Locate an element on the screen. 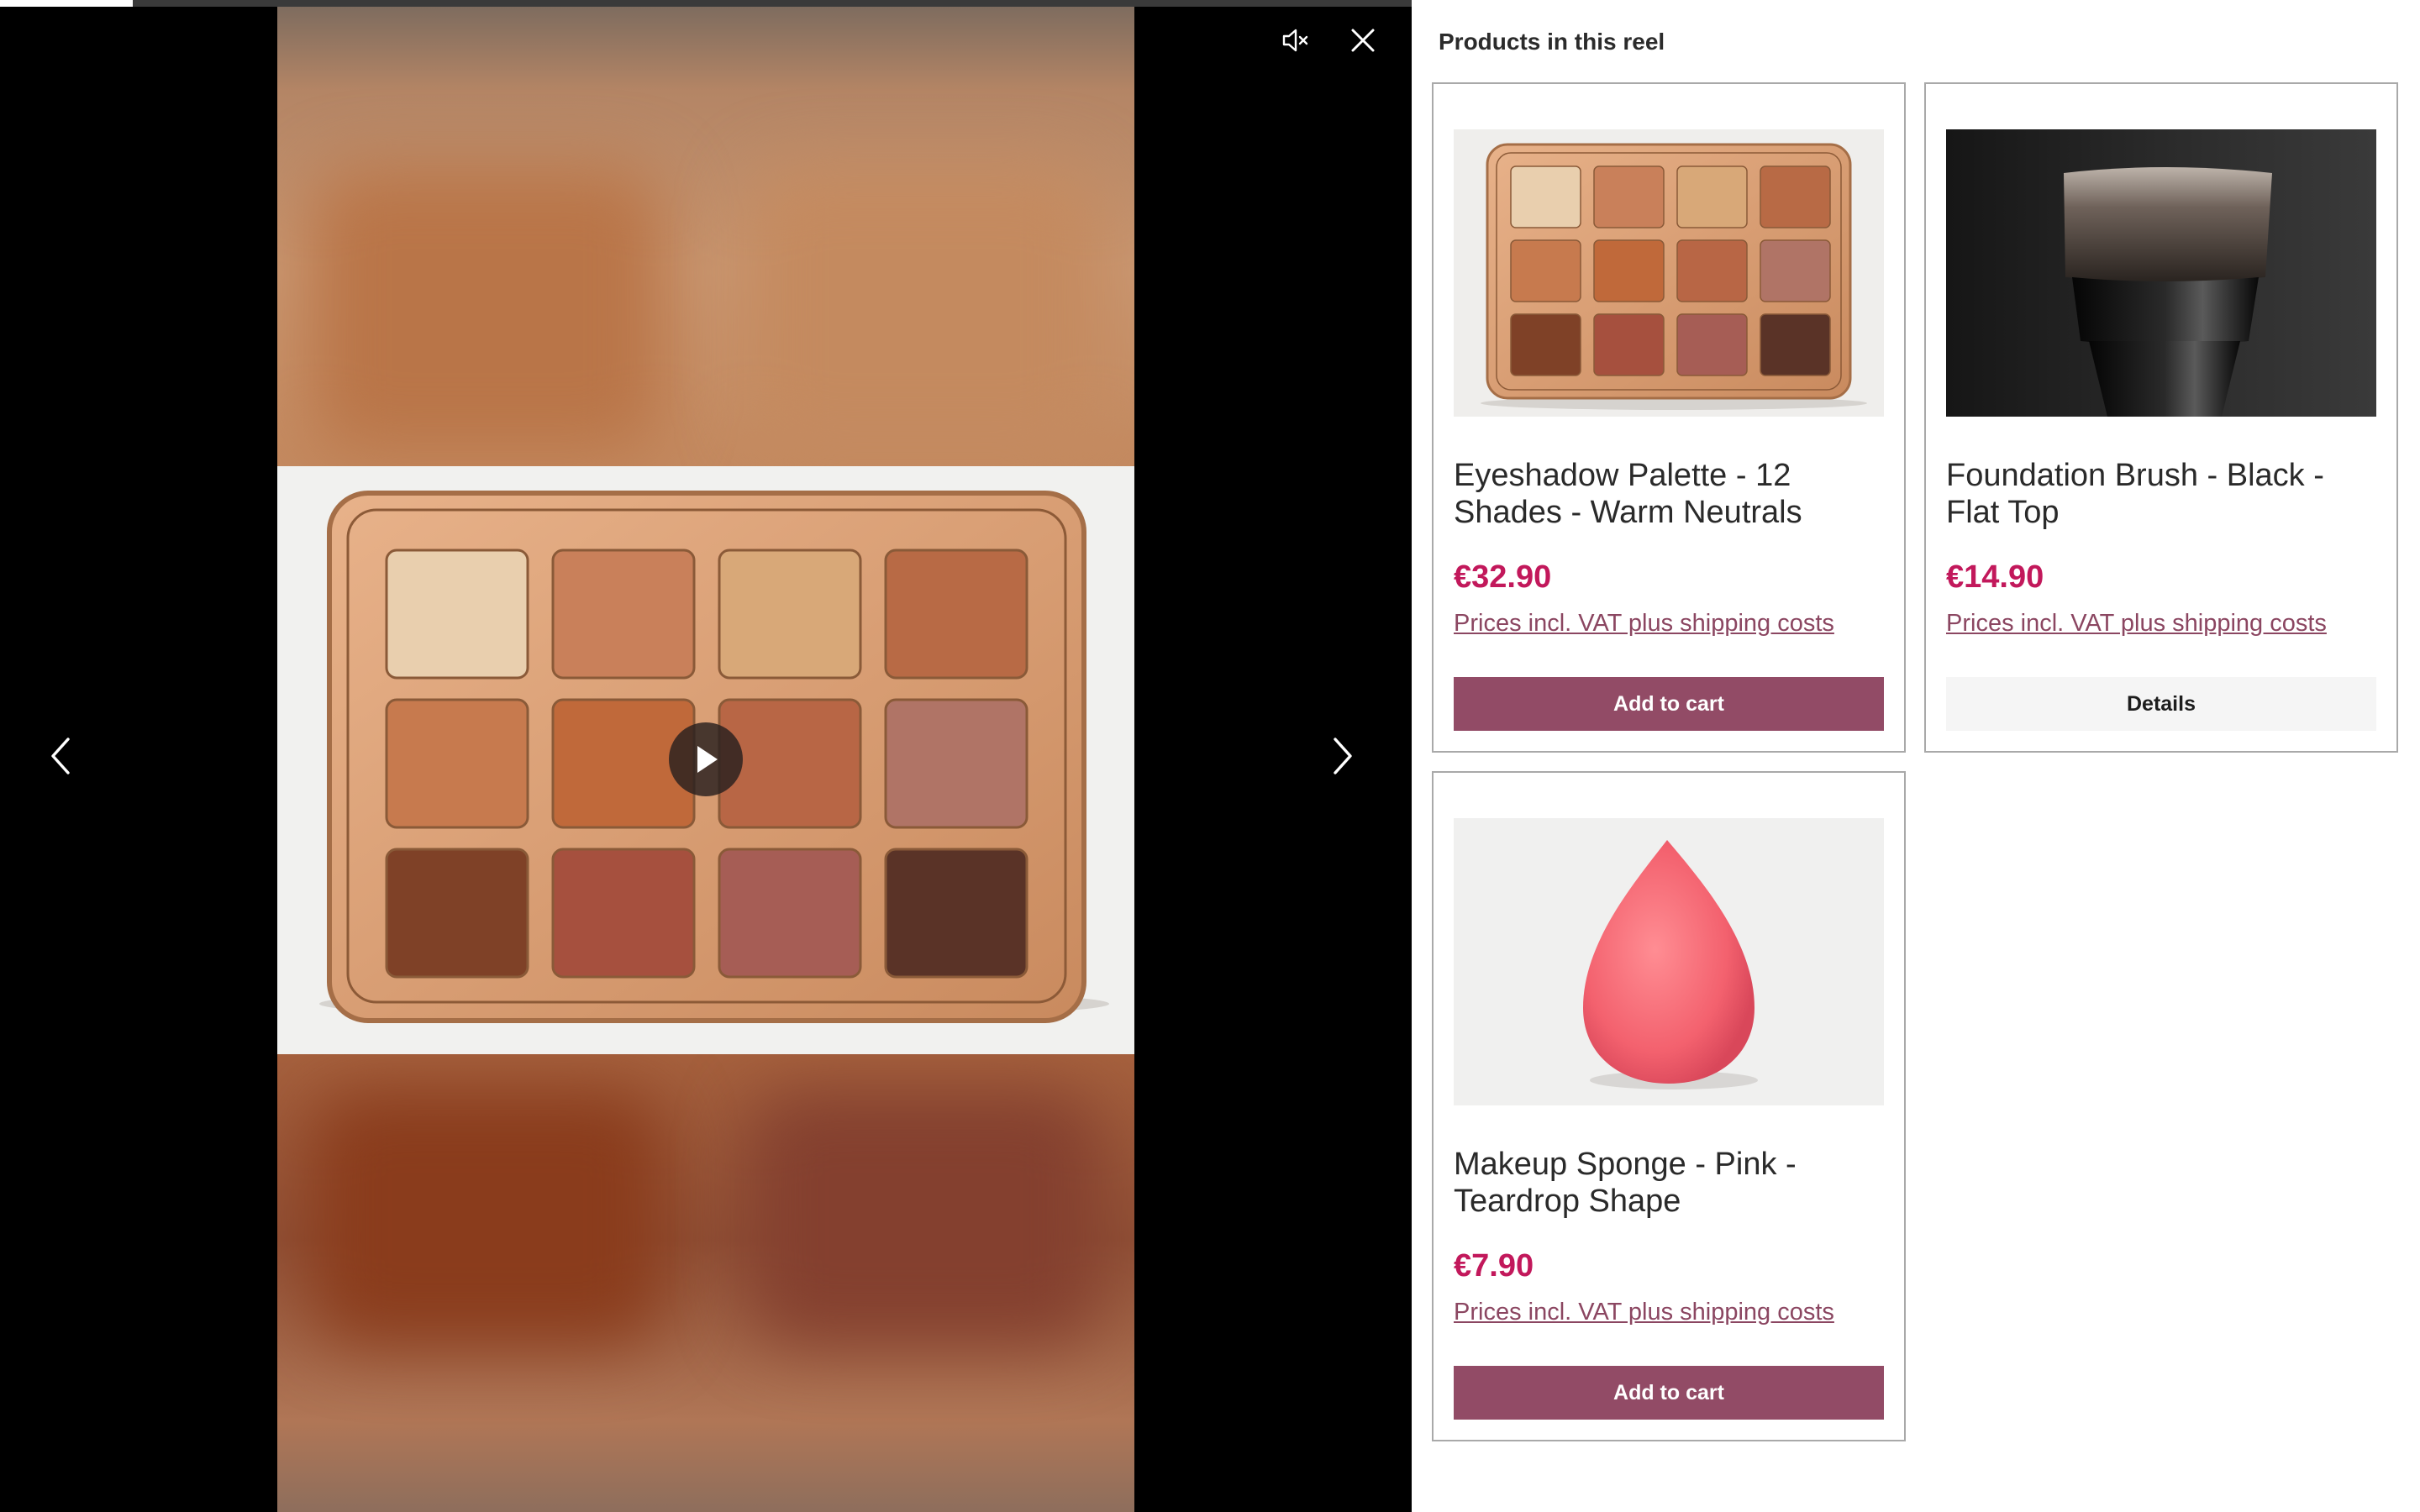 This screenshot has width=2420, height=1512. speaker-muted-icon is located at coordinates (1295, 40).